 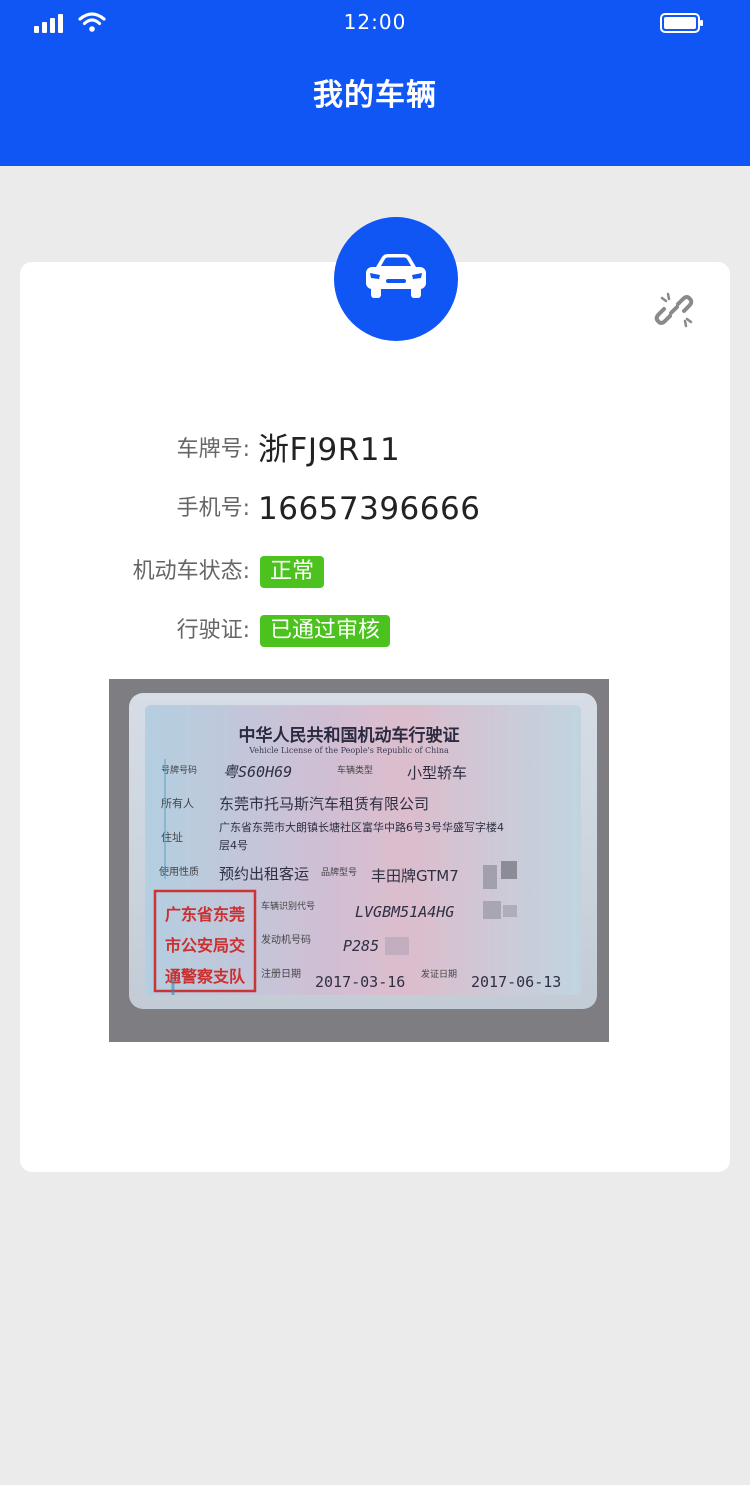 I want to click on car-badge, so click(x=396, y=279).